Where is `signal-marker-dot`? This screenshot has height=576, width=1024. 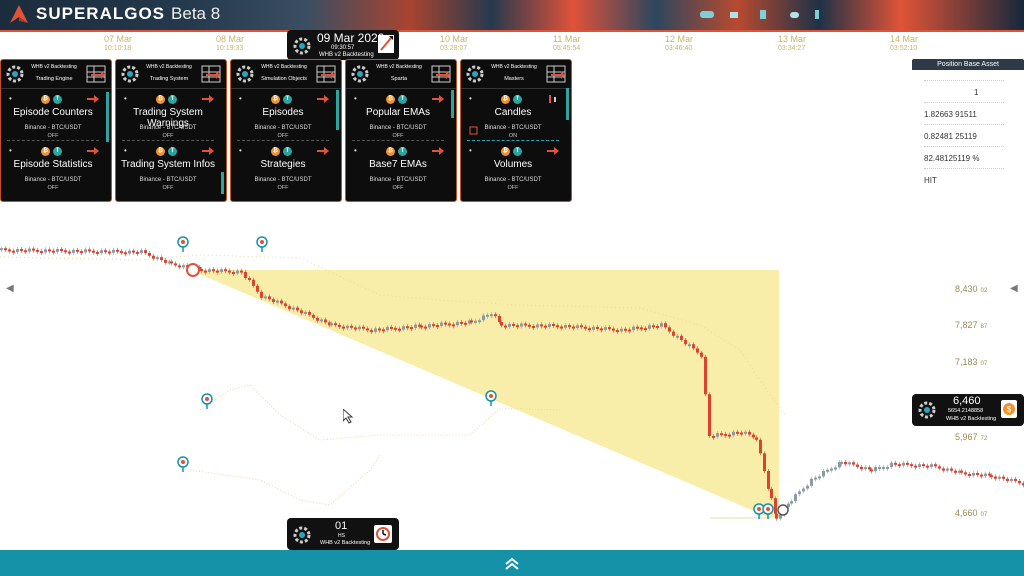 signal-marker-dot is located at coordinates (183, 462).